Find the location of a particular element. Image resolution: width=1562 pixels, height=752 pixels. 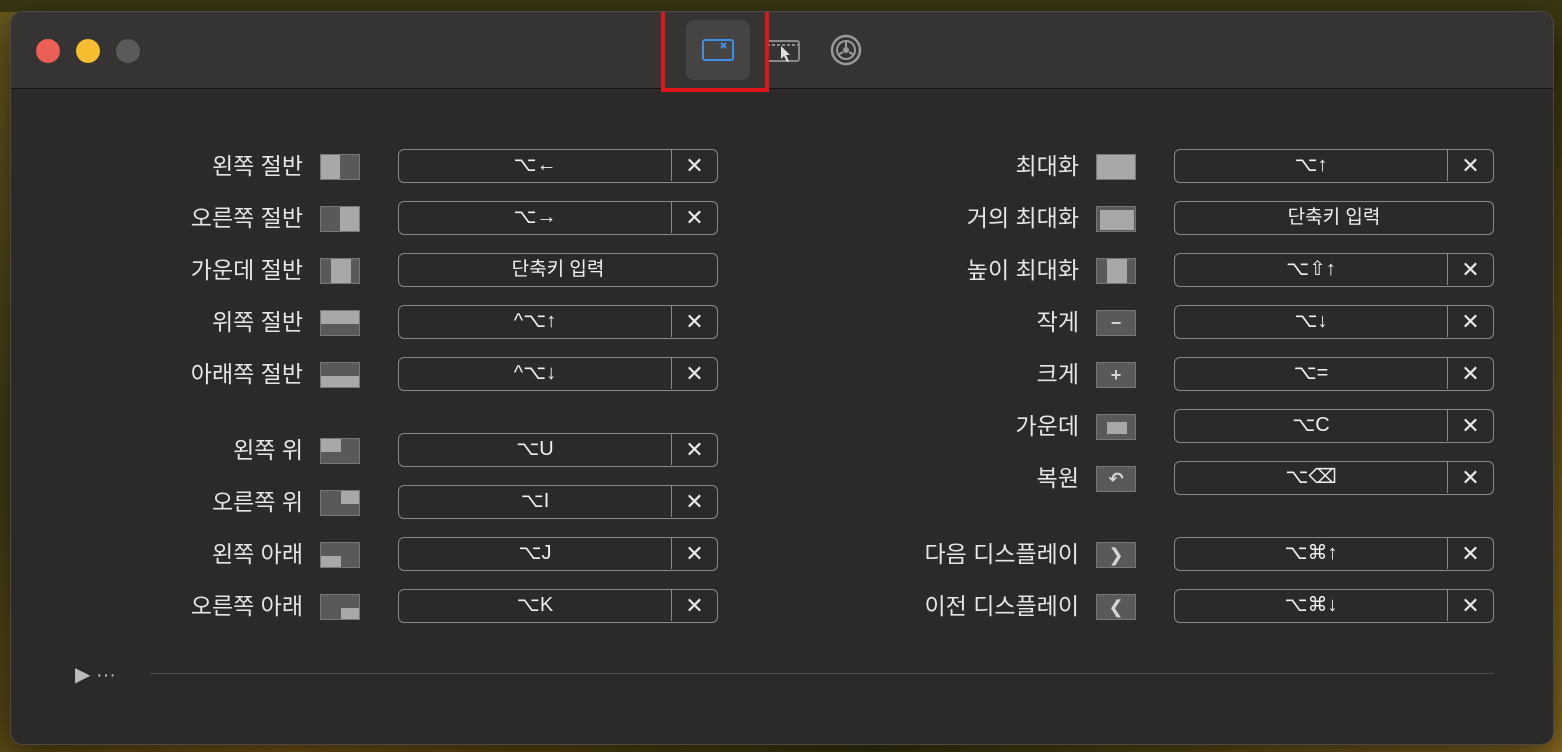

shortcut-label: 높이 최대화 is located at coordinates (1022, 270).